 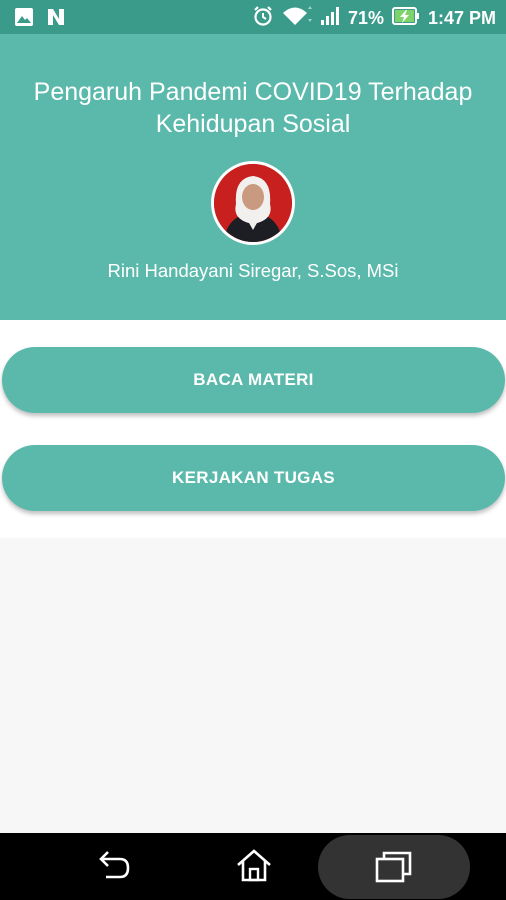 I want to click on avatar, so click(x=253, y=203).